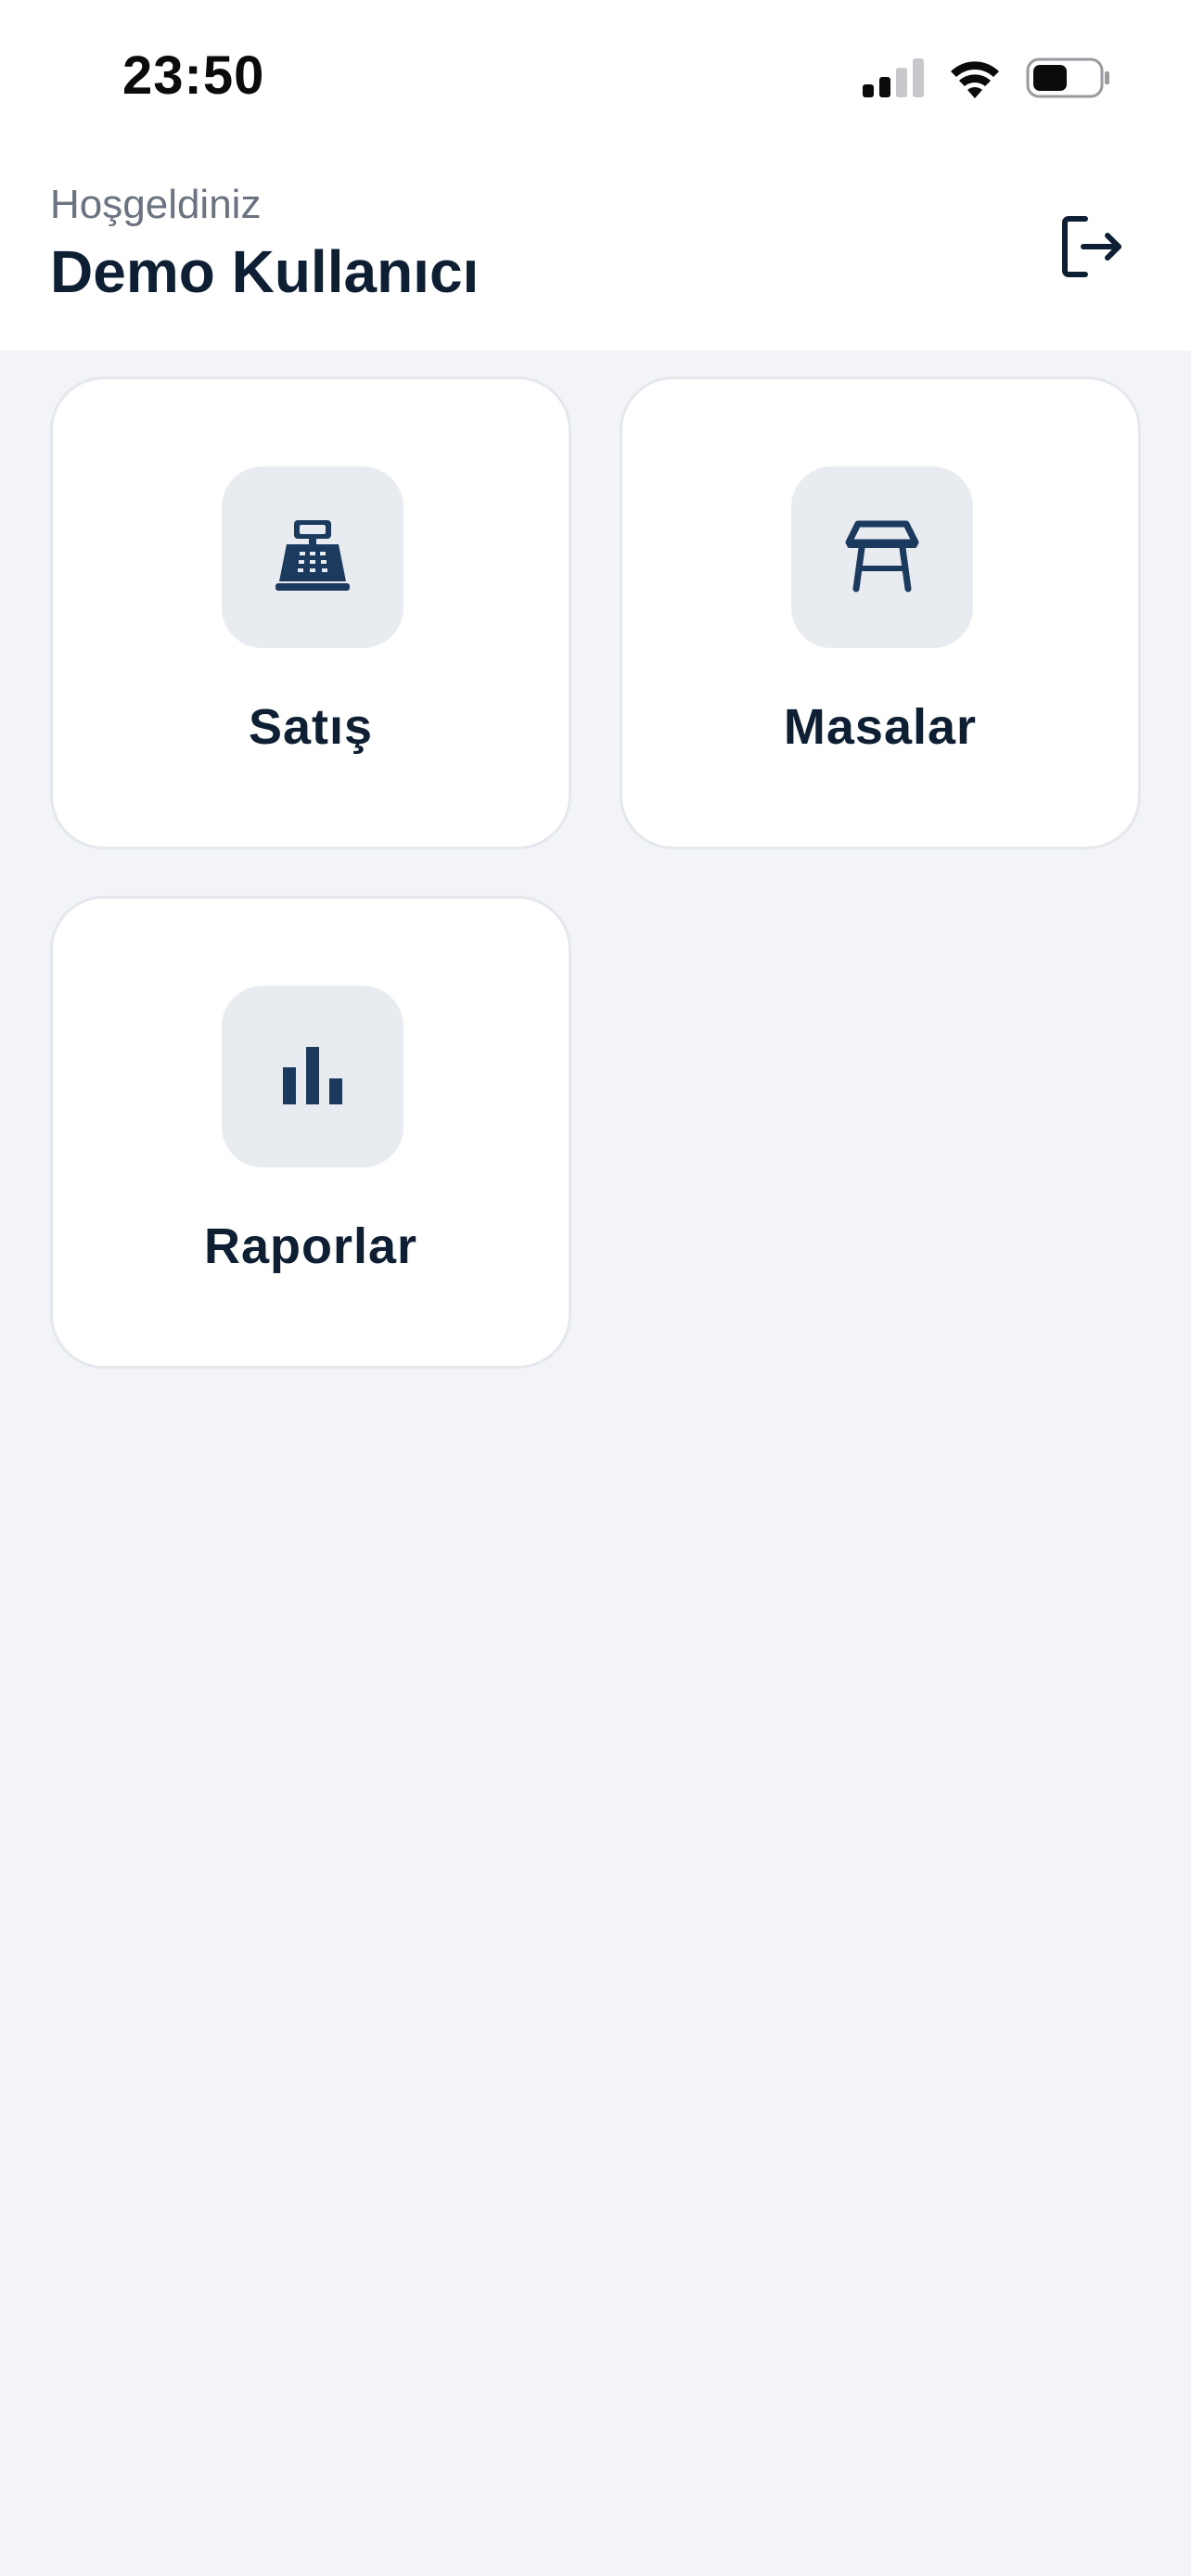 This screenshot has width=1191, height=2576. Describe the element at coordinates (975, 80) in the screenshot. I see `wifi-icon` at that location.